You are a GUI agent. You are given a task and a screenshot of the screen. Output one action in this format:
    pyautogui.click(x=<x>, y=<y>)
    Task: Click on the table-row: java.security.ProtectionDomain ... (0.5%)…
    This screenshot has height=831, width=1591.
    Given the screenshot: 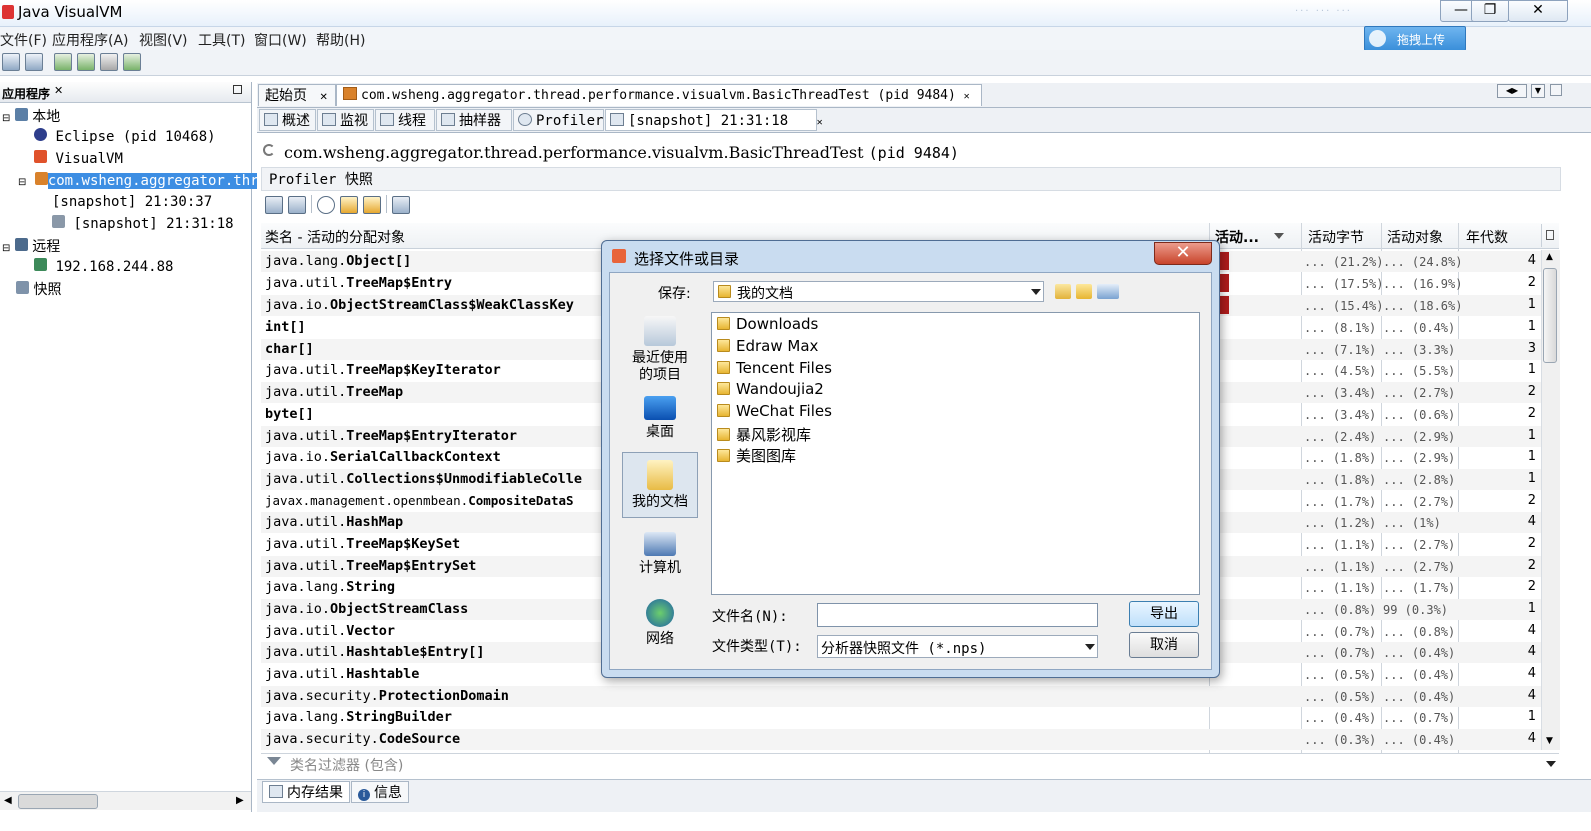 What is the action you would take?
    pyautogui.click(x=901, y=696)
    